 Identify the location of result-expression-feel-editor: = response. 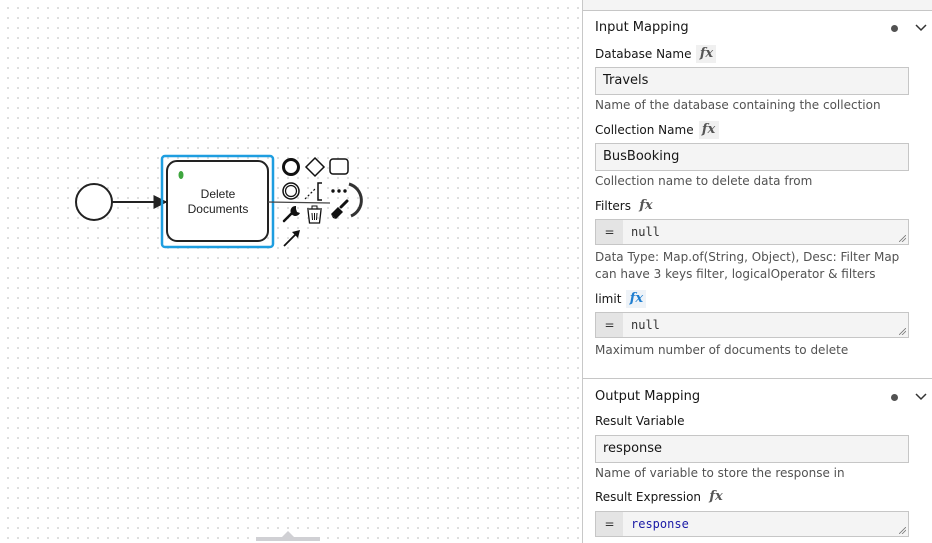
(752, 524).